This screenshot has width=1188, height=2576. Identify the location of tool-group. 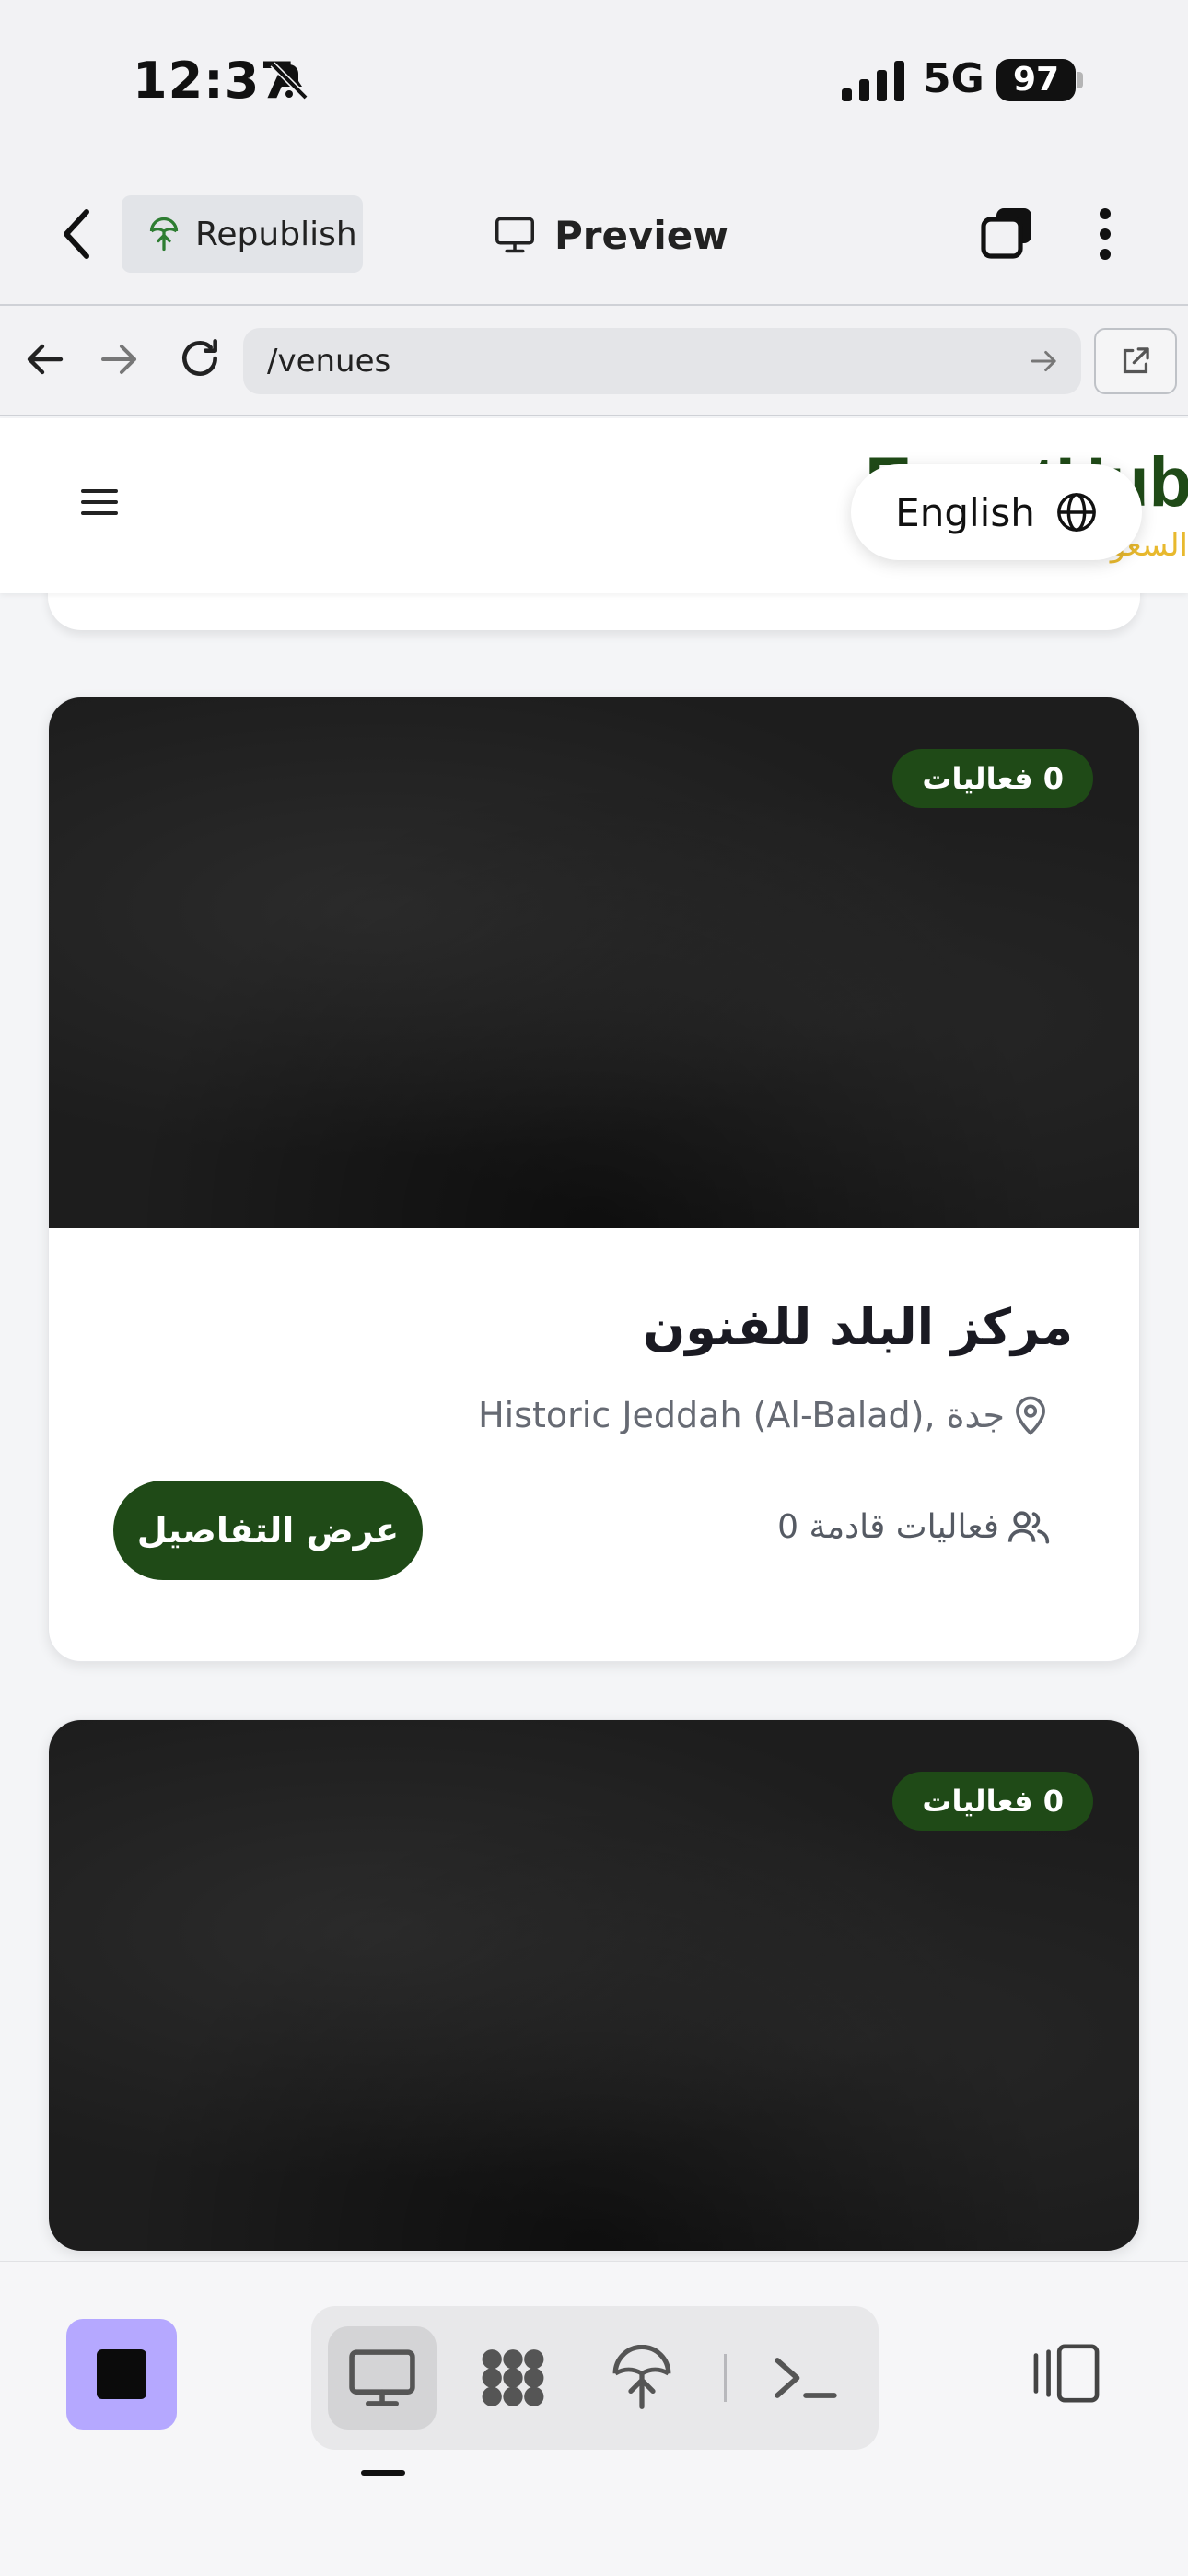
(595, 2378).